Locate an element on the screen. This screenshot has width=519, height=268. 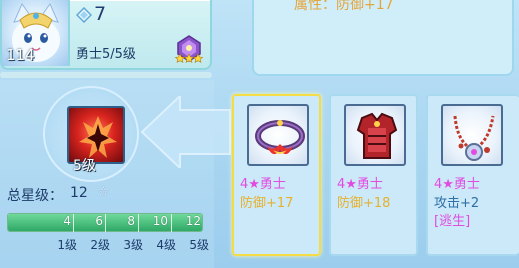
tick-label: 6 is located at coordinates (99, 221).